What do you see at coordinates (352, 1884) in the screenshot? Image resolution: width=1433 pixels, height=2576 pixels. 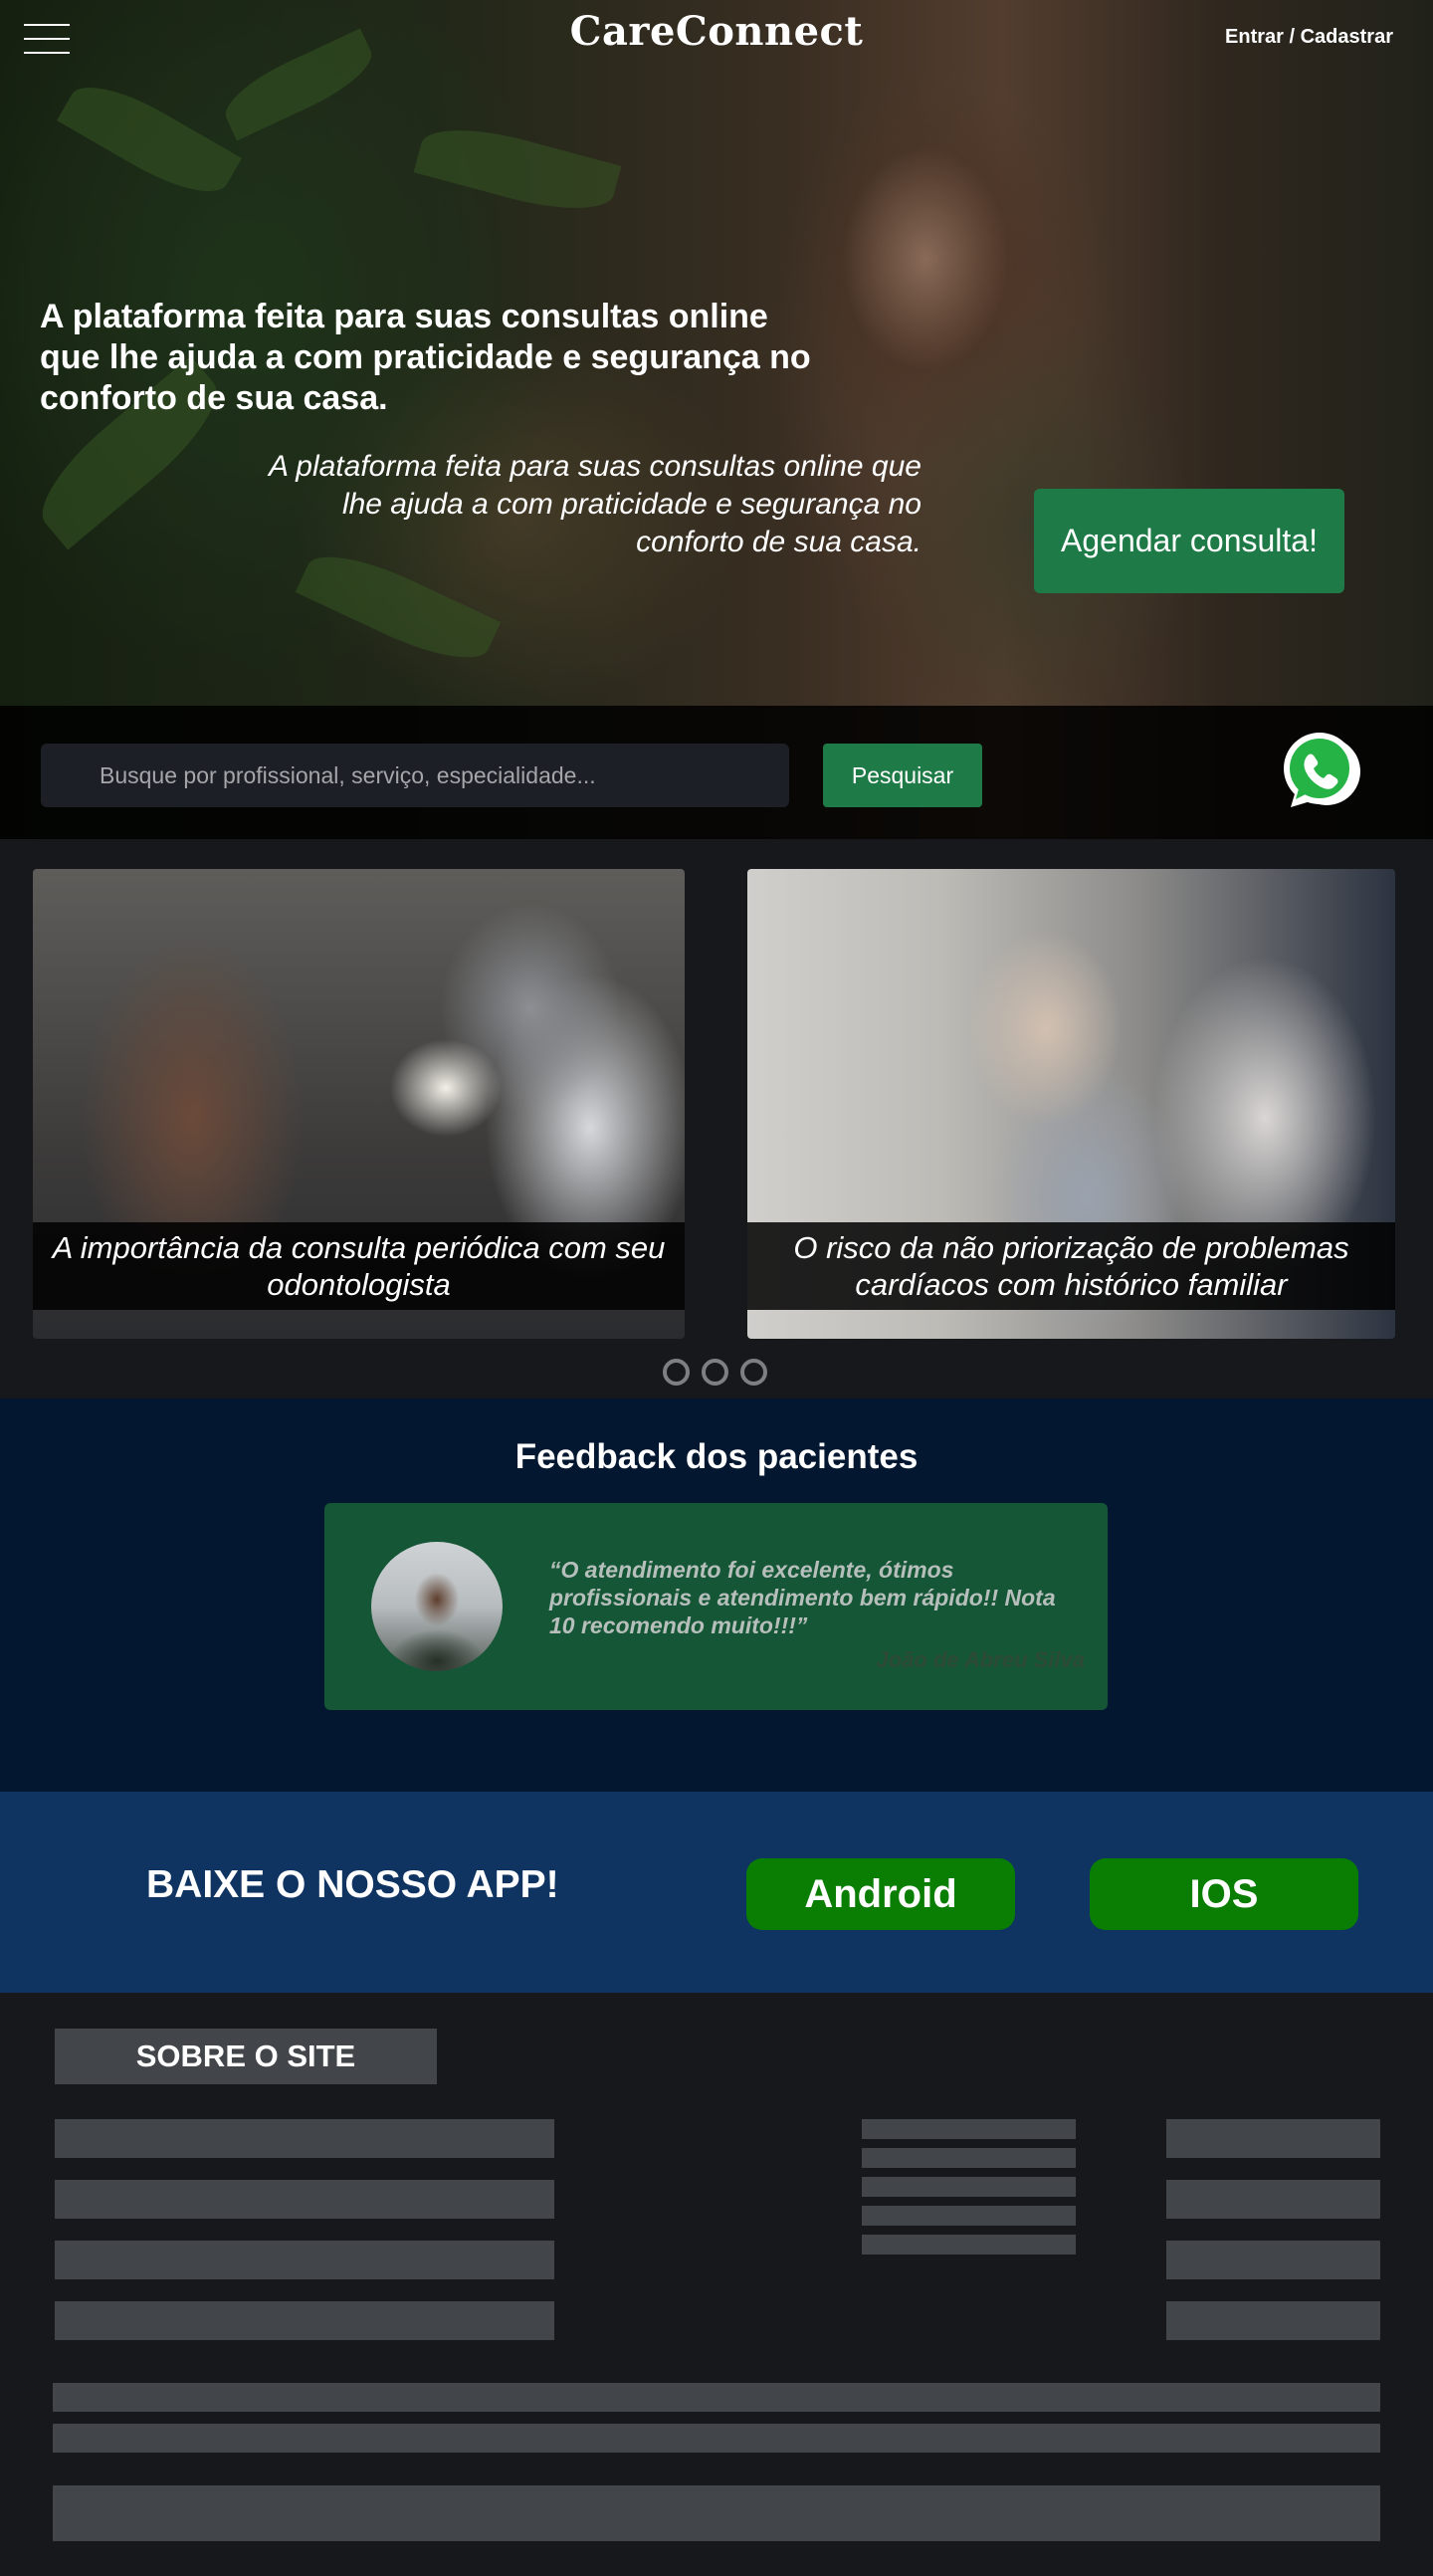 I see `app-download-title: BAIXE O NOSSO APP!` at bounding box center [352, 1884].